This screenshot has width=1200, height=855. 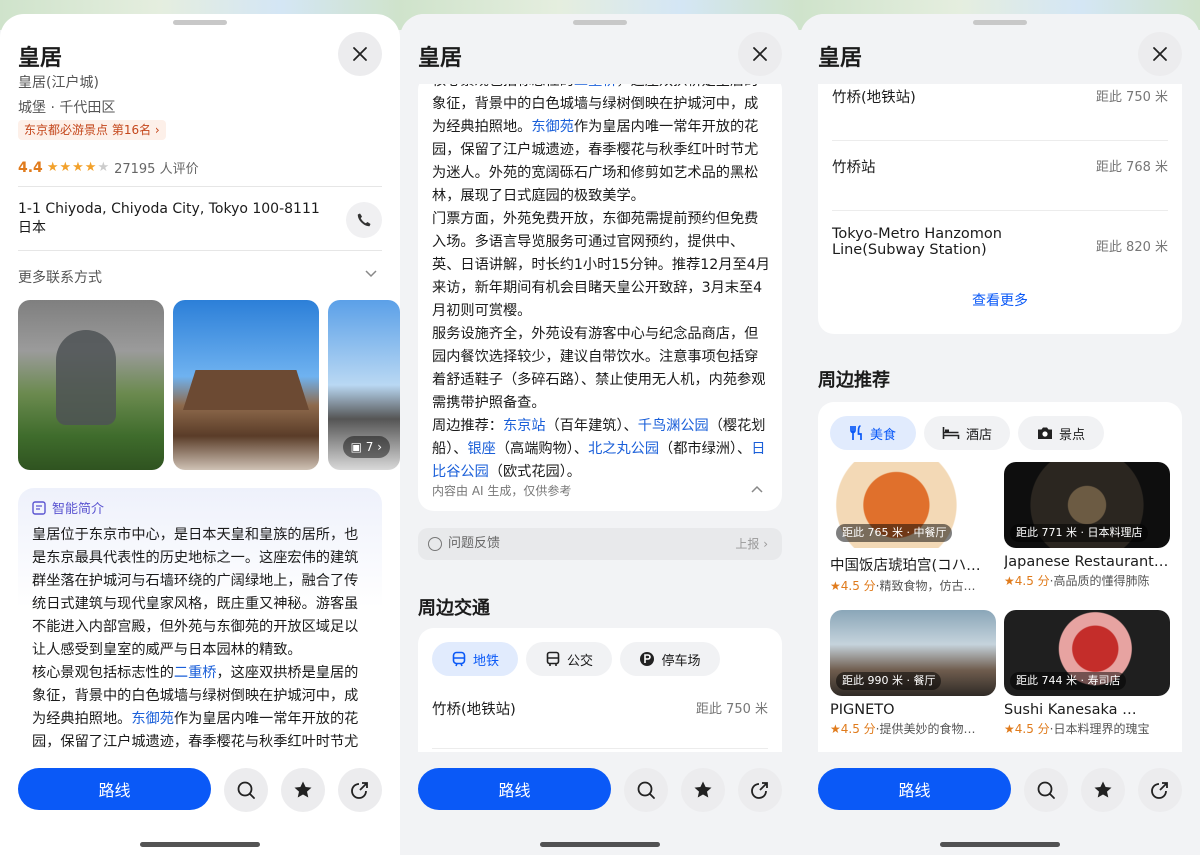 I want to click on photo-building, so click(x=246, y=385).